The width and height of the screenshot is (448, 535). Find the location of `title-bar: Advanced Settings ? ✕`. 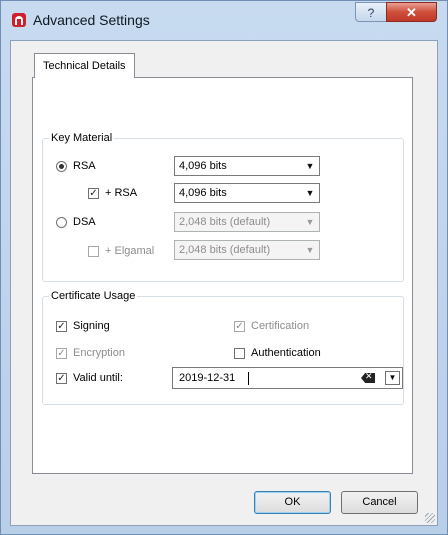

title-bar: Advanced Settings ? ✕ is located at coordinates (224, 19).